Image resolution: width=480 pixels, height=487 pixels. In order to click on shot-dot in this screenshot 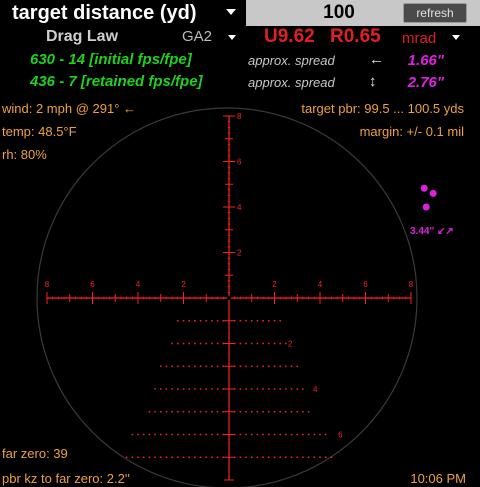, I will do `click(424, 188)`.